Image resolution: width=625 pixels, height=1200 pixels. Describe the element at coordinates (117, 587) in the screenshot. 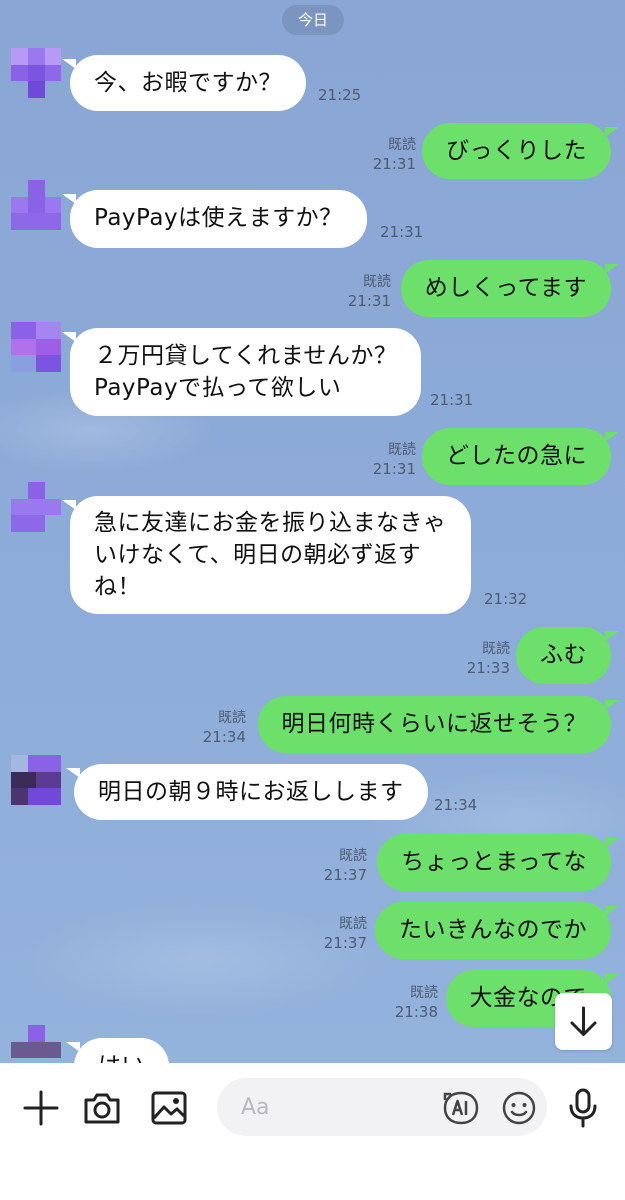

I see `message-text: ね！` at that location.